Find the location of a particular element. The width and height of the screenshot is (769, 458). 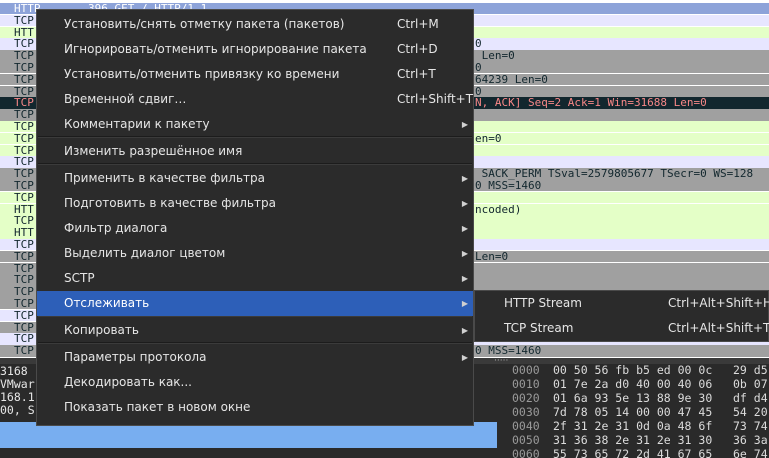

menu-item-label: Комментарии к пакету is located at coordinates (137, 124).